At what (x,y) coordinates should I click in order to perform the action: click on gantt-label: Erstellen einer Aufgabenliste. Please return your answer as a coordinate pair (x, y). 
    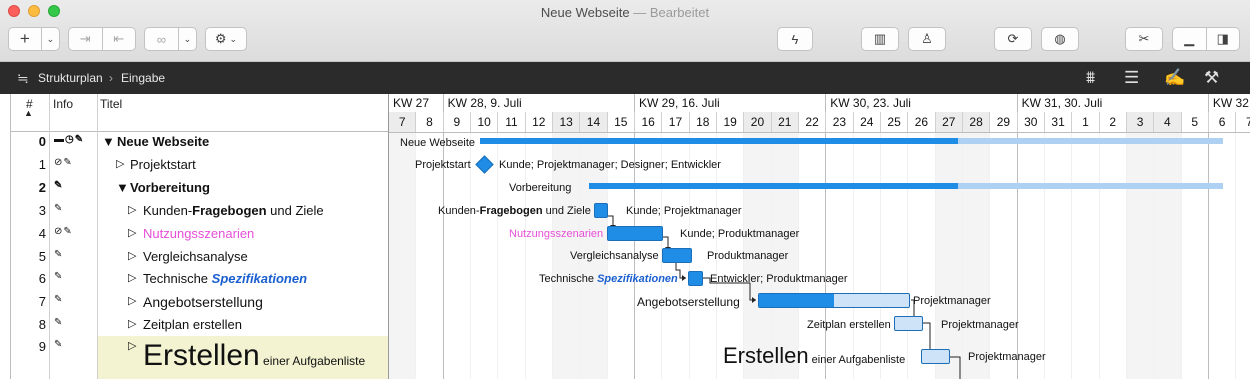
    Looking at the image, I should click on (814, 355).